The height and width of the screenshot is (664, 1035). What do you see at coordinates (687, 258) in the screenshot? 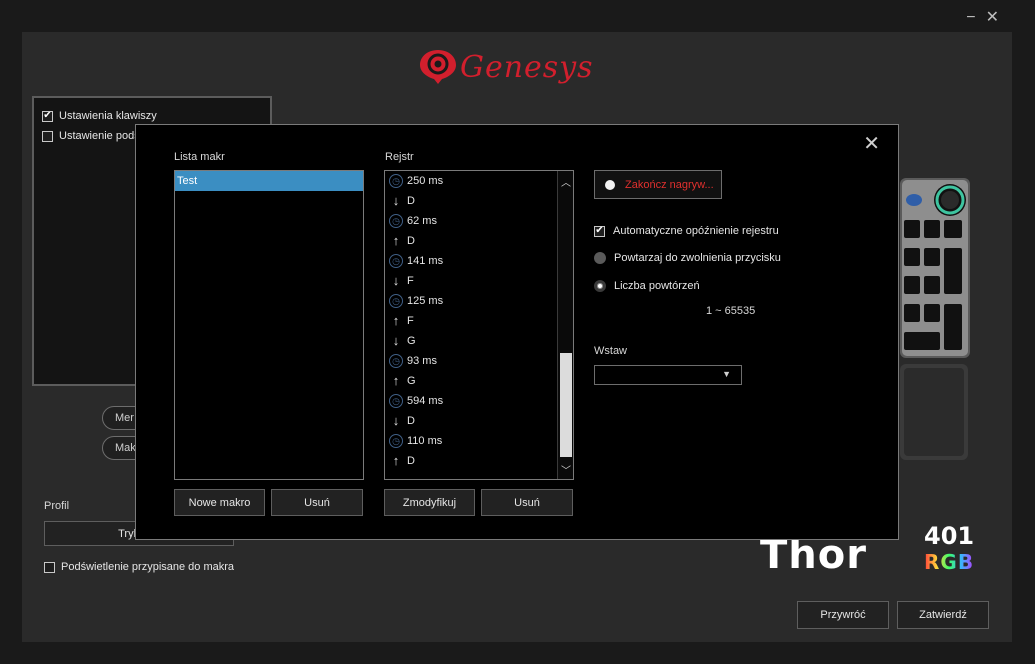
I see `repeat-until-release-option: Powtarzaj do zwolnienia przycisku` at bounding box center [687, 258].